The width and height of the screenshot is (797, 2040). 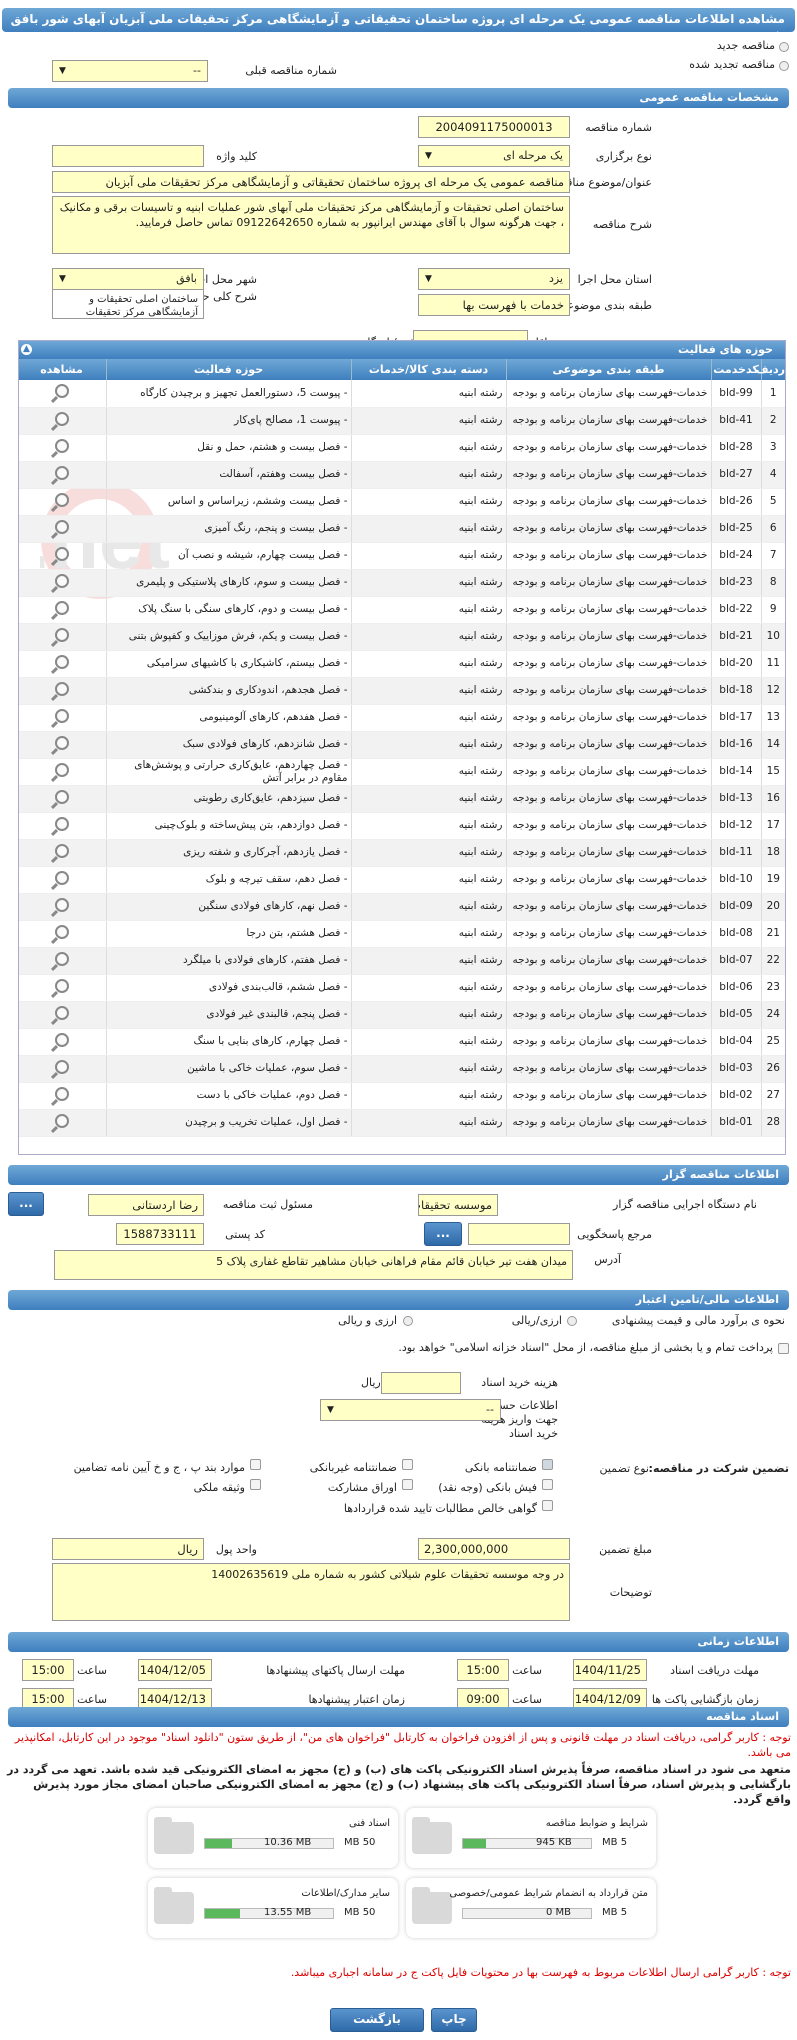 I want to click on chevron-down-icon: ▼, so click(x=62, y=71).